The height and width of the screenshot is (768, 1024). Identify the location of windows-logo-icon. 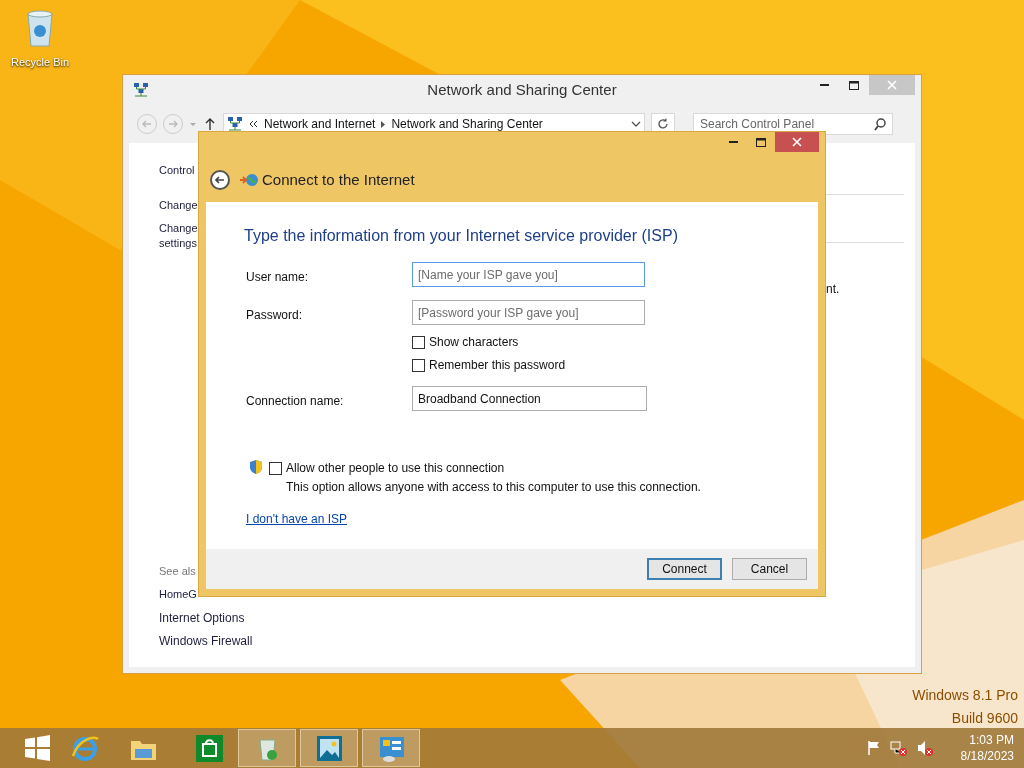
(37, 748).